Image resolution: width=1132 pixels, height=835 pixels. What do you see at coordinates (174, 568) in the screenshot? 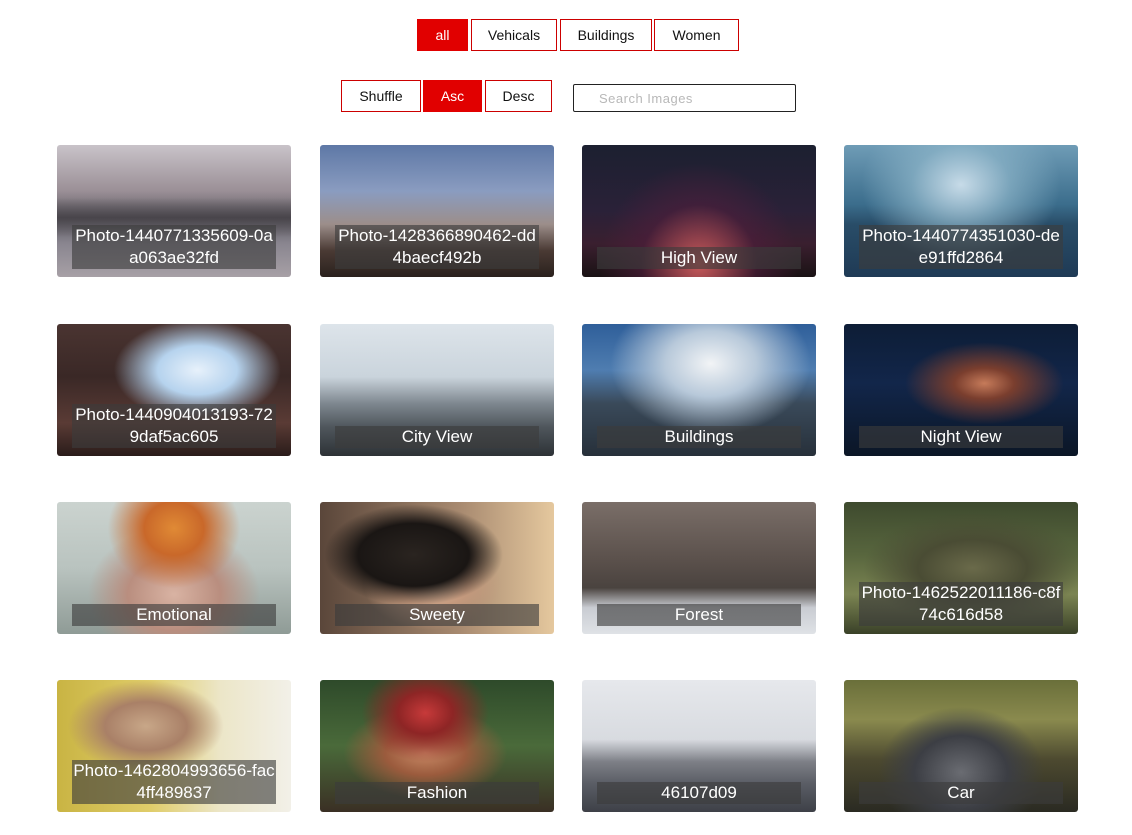
I see `gallery-item: Emotional` at bounding box center [174, 568].